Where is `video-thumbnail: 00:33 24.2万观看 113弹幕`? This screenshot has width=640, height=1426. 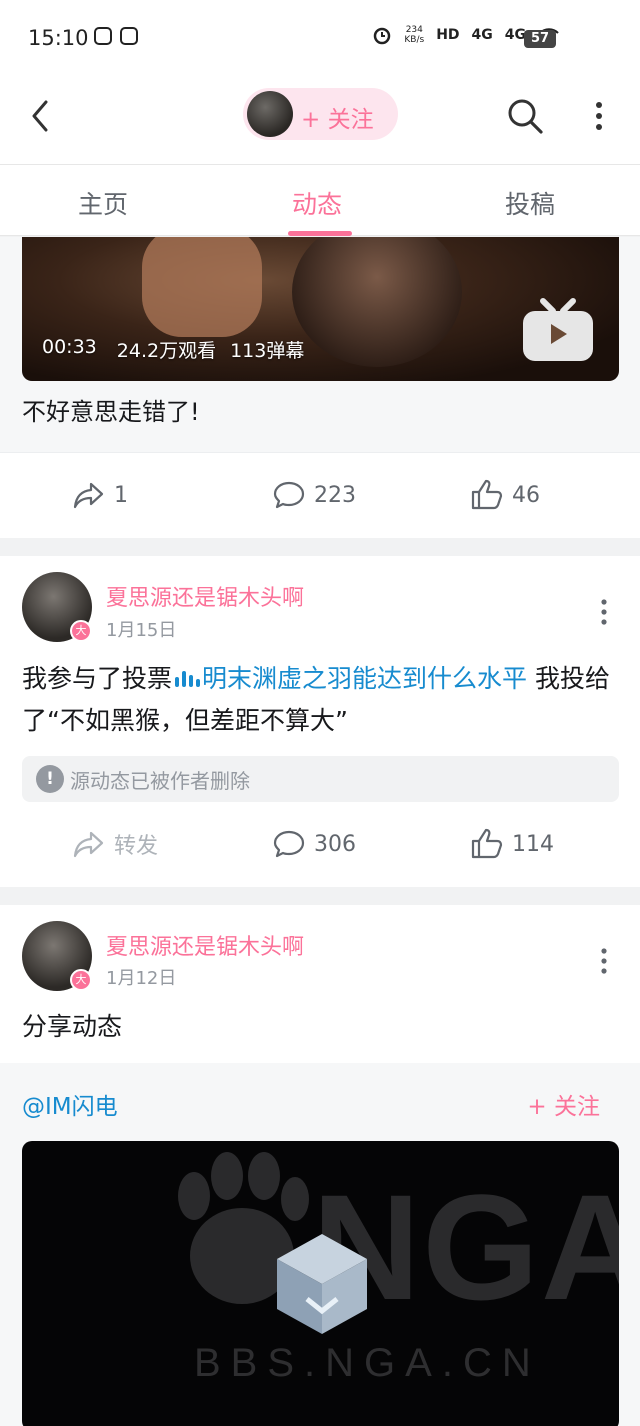
video-thumbnail: 00:33 24.2万观看 113弹幕 is located at coordinates (320, 309).